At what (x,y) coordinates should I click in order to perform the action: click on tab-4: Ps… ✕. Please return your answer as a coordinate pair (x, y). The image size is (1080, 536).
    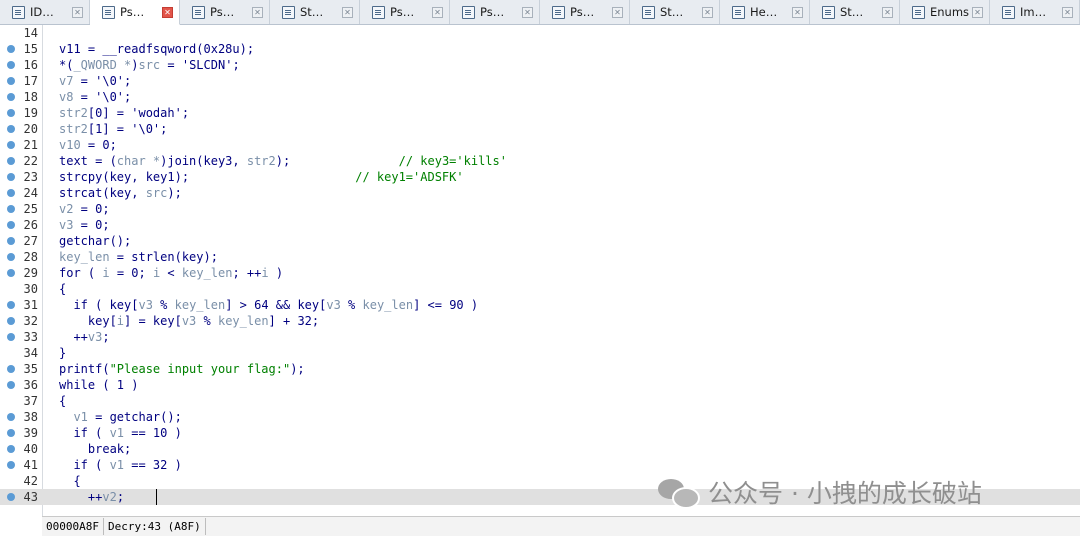
    Looking at the image, I should click on (405, 12).